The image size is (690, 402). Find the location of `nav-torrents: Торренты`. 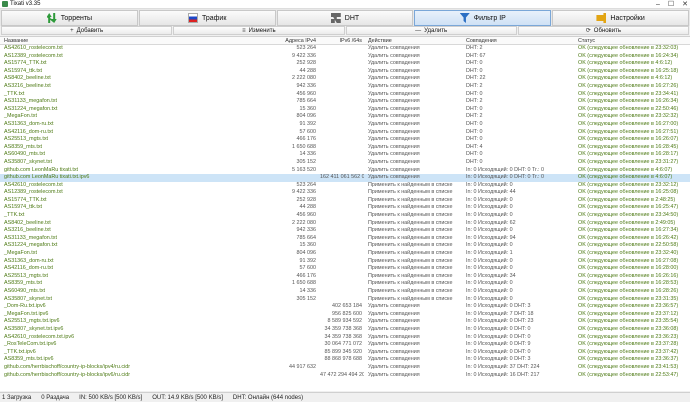

nav-torrents: Торренты is located at coordinates (69, 18).